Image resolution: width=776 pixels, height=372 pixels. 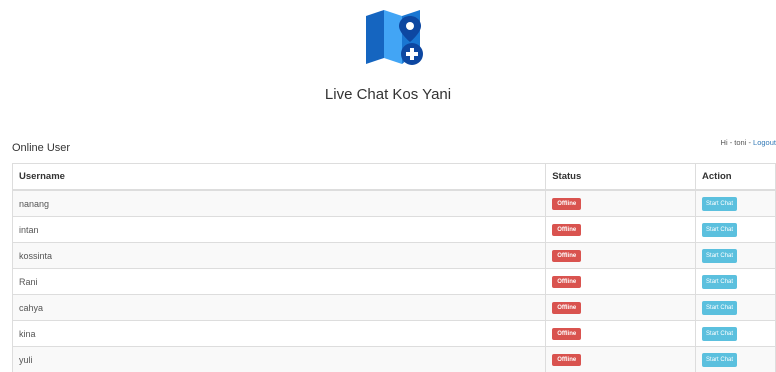 What do you see at coordinates (279, 333) in the screenshot?
I see `username-cell: kina` at bounding box center [279, 333].